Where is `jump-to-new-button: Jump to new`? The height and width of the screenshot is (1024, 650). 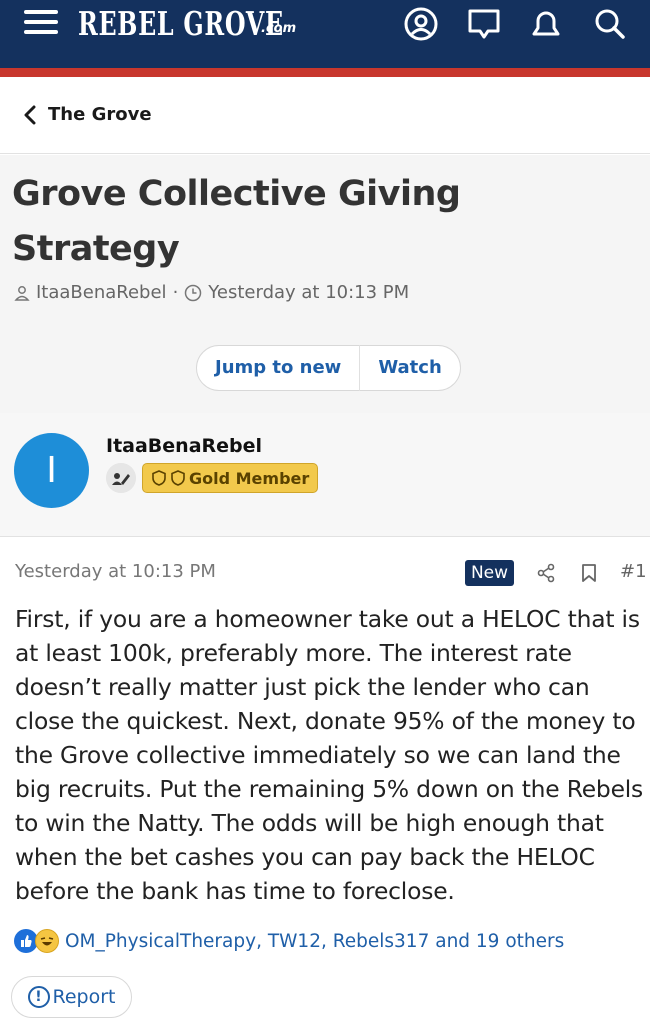
jump-to-new-button: Jump to new is located at coordinates (278, 368).